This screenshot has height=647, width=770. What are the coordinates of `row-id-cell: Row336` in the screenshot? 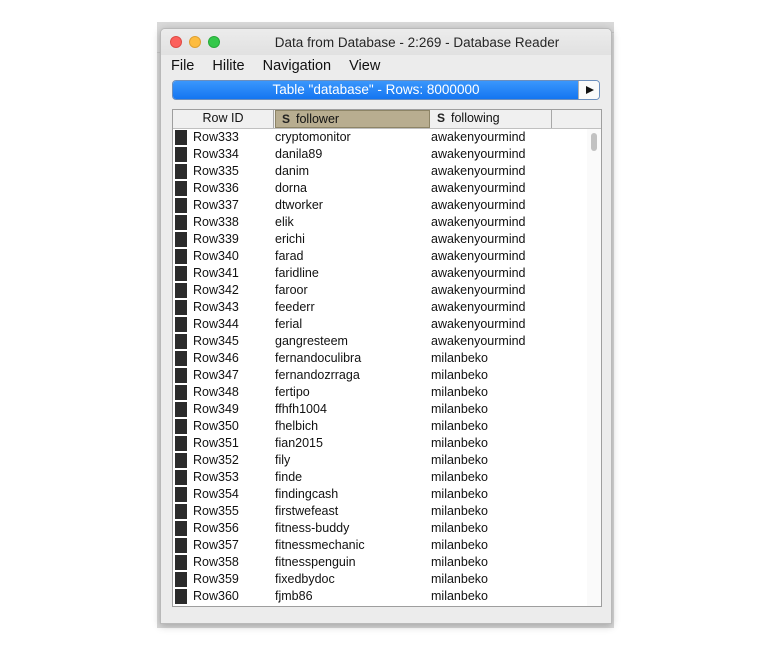 It's located at (216, 188).